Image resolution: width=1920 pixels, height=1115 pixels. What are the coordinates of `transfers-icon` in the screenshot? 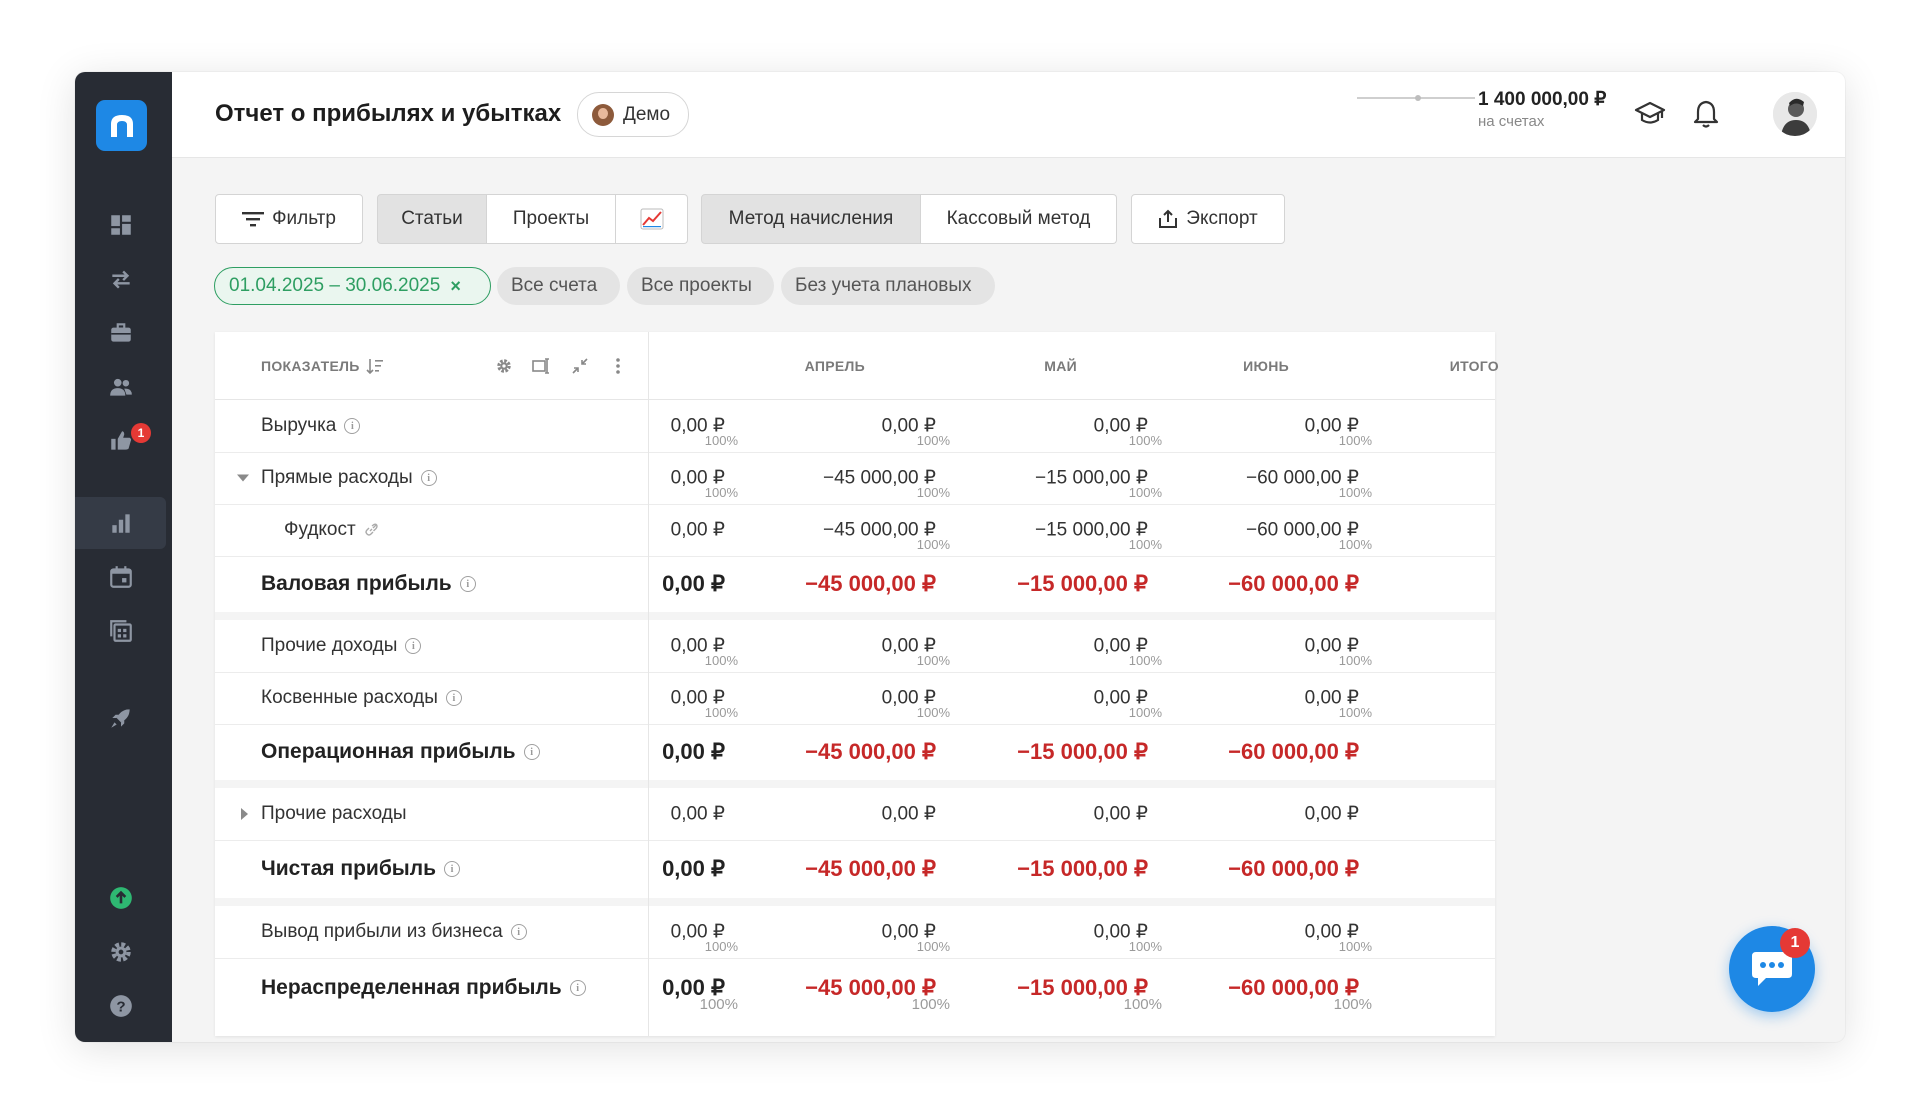 It's located at (120, 279).